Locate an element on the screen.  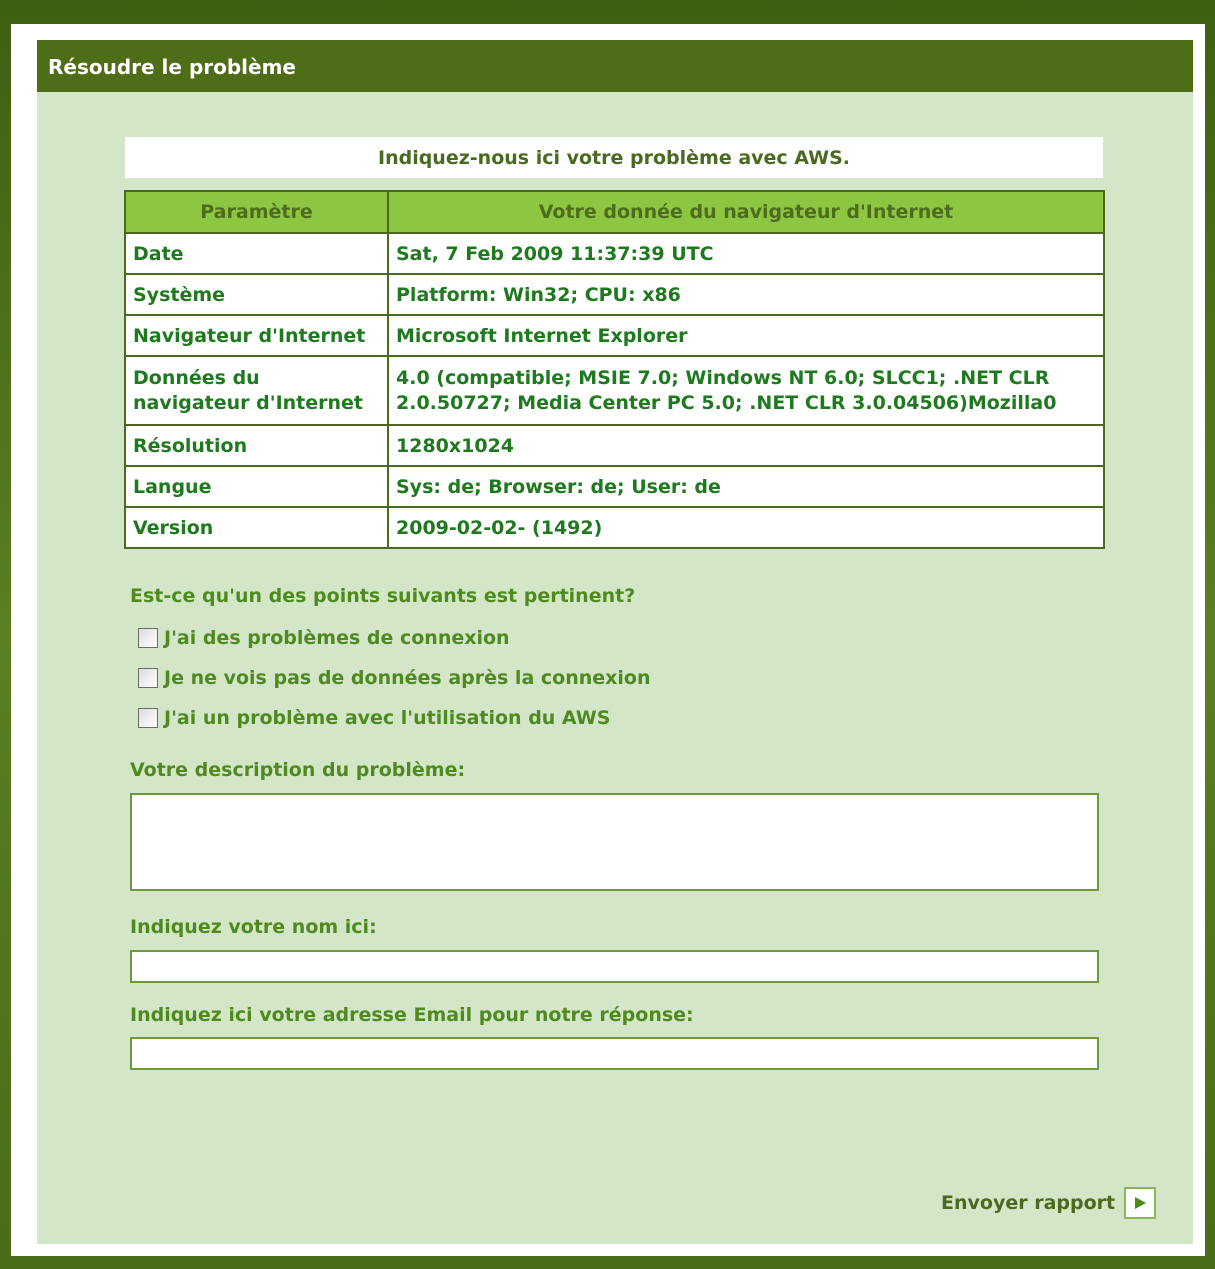
table-row: Langue Sys: de; Browser: de; User: de is located at coordinates (614, 486).